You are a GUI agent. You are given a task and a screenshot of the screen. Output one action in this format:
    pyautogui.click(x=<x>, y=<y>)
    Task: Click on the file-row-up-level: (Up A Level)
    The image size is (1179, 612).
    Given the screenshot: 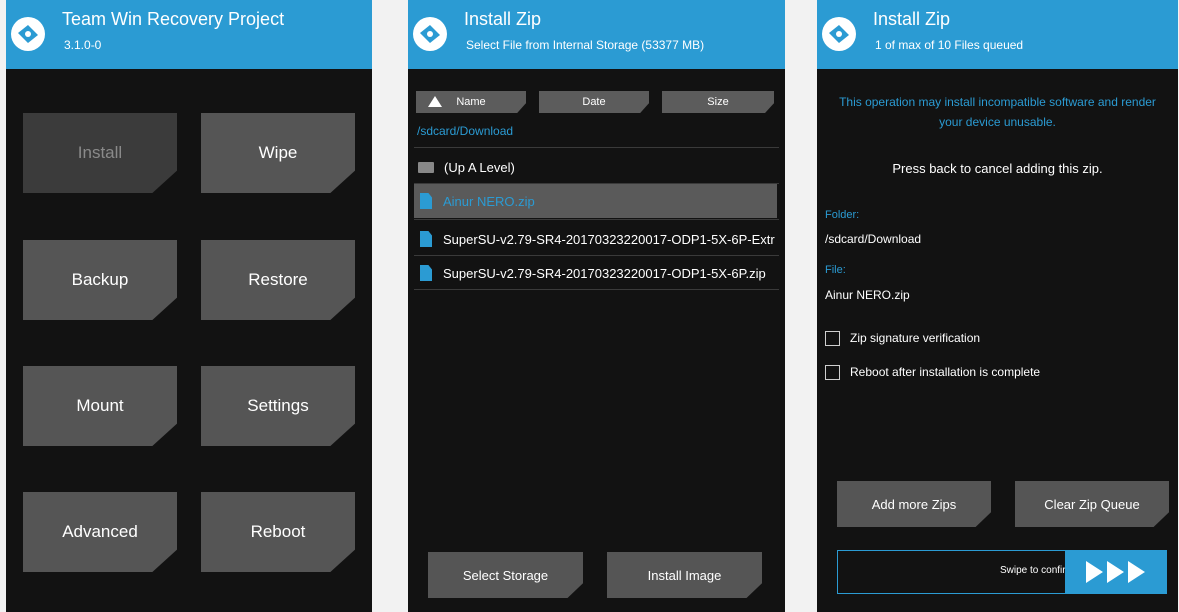 What is the action you would take?
    pyautogui.click(x=595, y=167)
    